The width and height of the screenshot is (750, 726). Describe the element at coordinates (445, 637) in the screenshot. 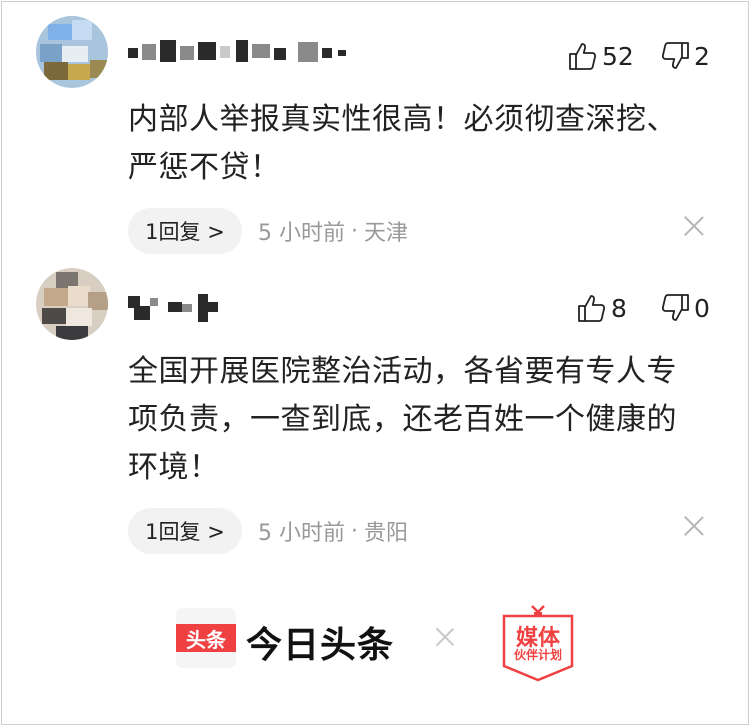

I see `collab-cross-icon` at that location.